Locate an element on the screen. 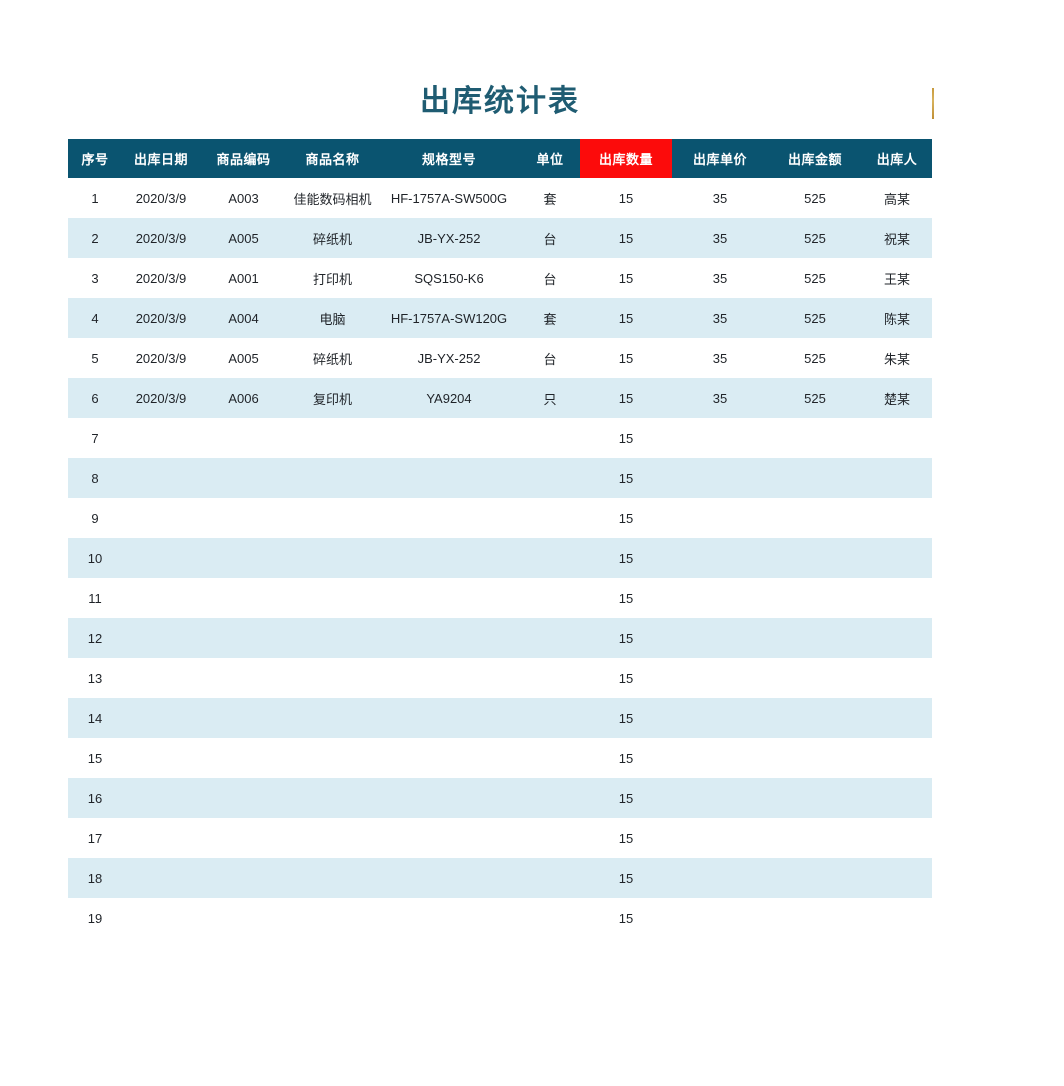 Image resolution: width=1064 pixels, height=1086 pixels. table-row: 7 15 is located at coordinates (500, 438).